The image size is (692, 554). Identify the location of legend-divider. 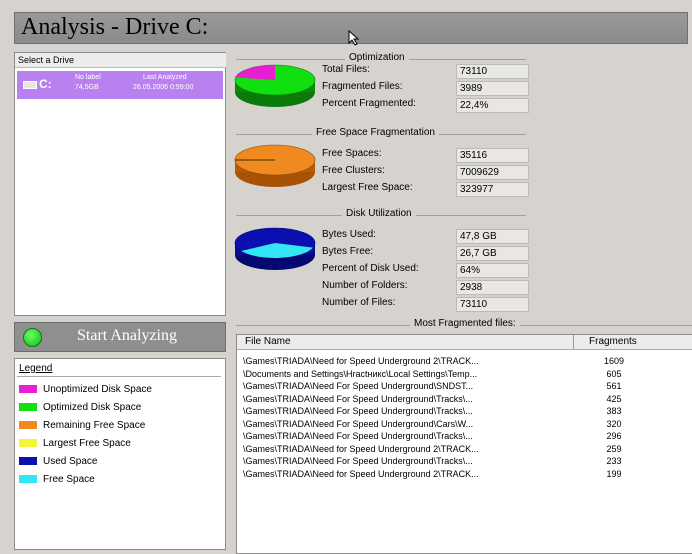
(119, 376).